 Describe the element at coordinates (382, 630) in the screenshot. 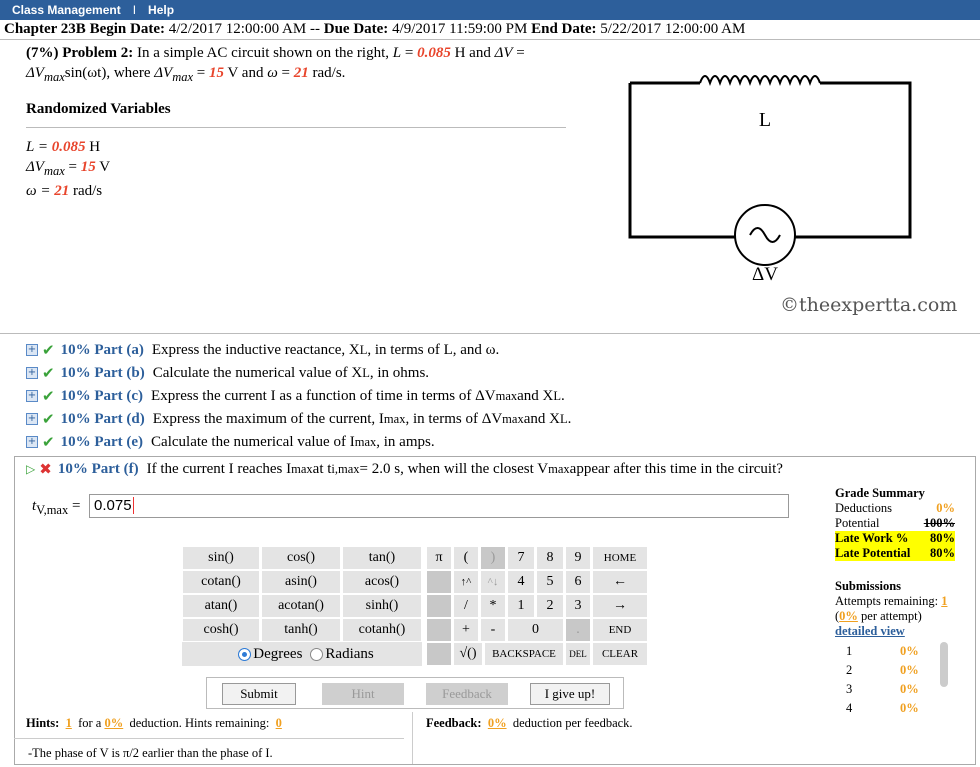

I see `key-cotanh: cotanh()` at that location.